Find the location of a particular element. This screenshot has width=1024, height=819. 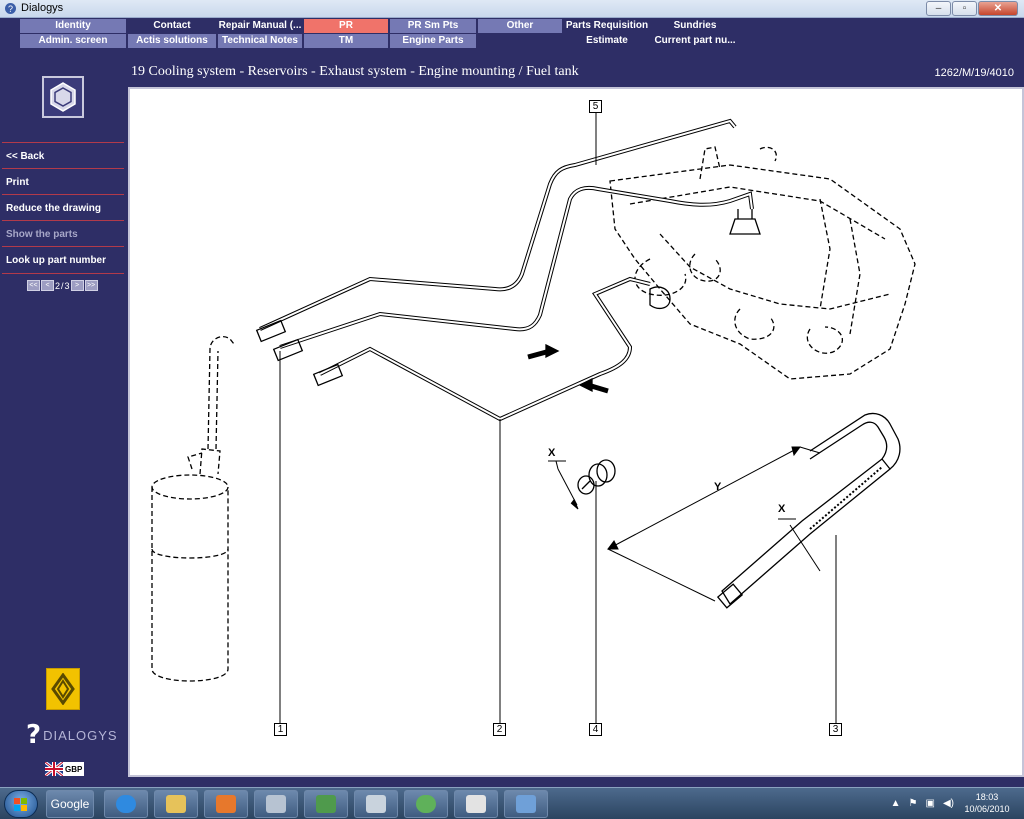

show-parts-link: Show the parts is located at coordinates (63, 233).